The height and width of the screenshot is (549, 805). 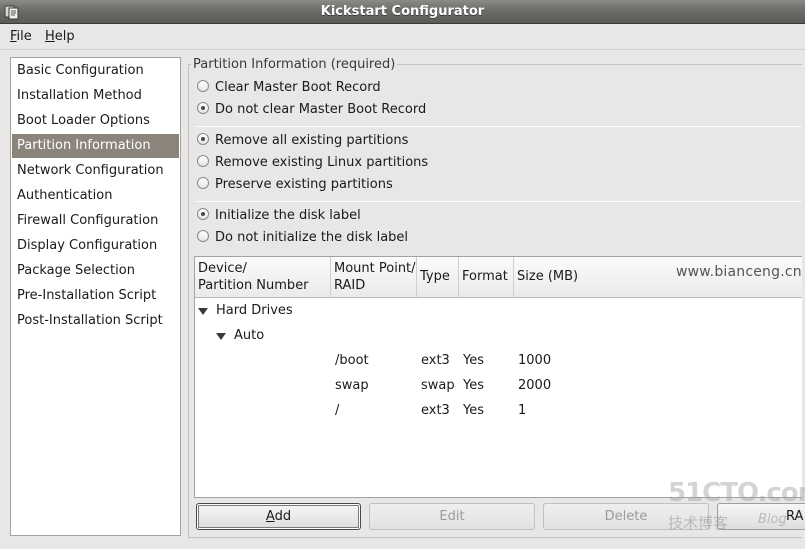 What do you see at coordinates (535, 385) in the screenshot?
I see `cell-size: 2000` at bounding box center [535, 385].